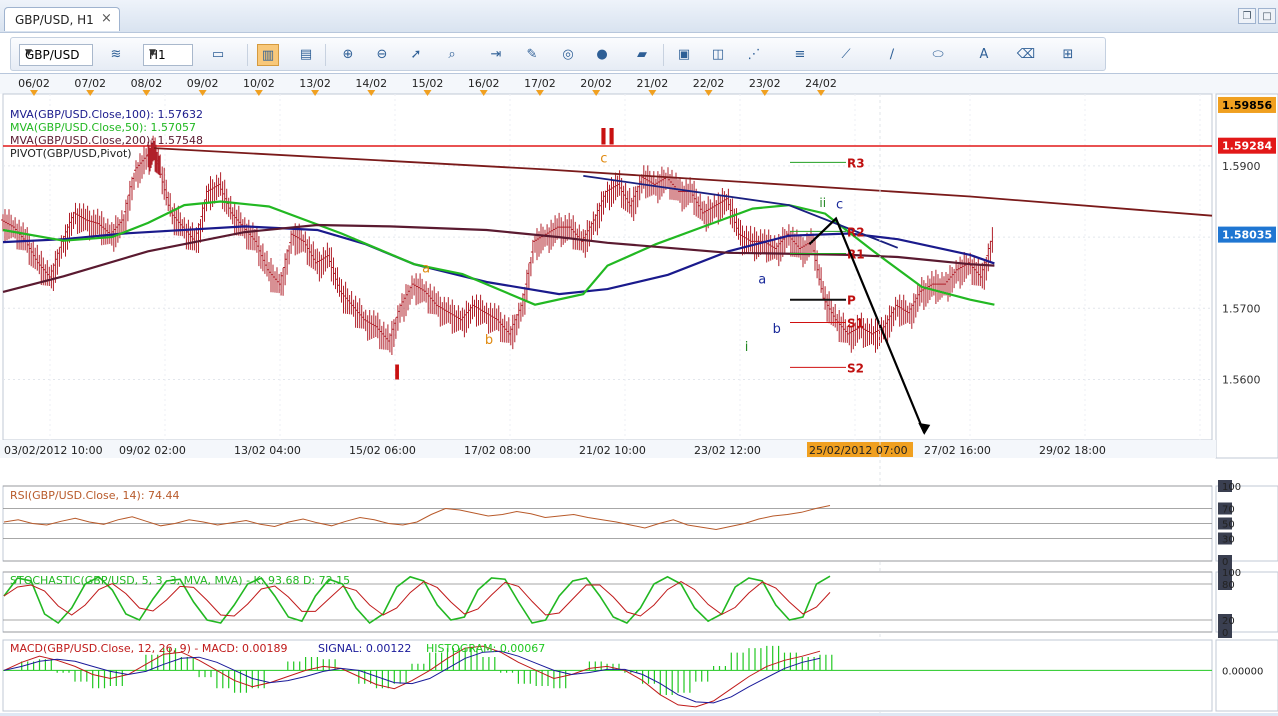  What do you see at coordinates (267, 450) in the screenshot?
I see `time-axis-label: 13/02 04:00` at bounding box center [267, 450].